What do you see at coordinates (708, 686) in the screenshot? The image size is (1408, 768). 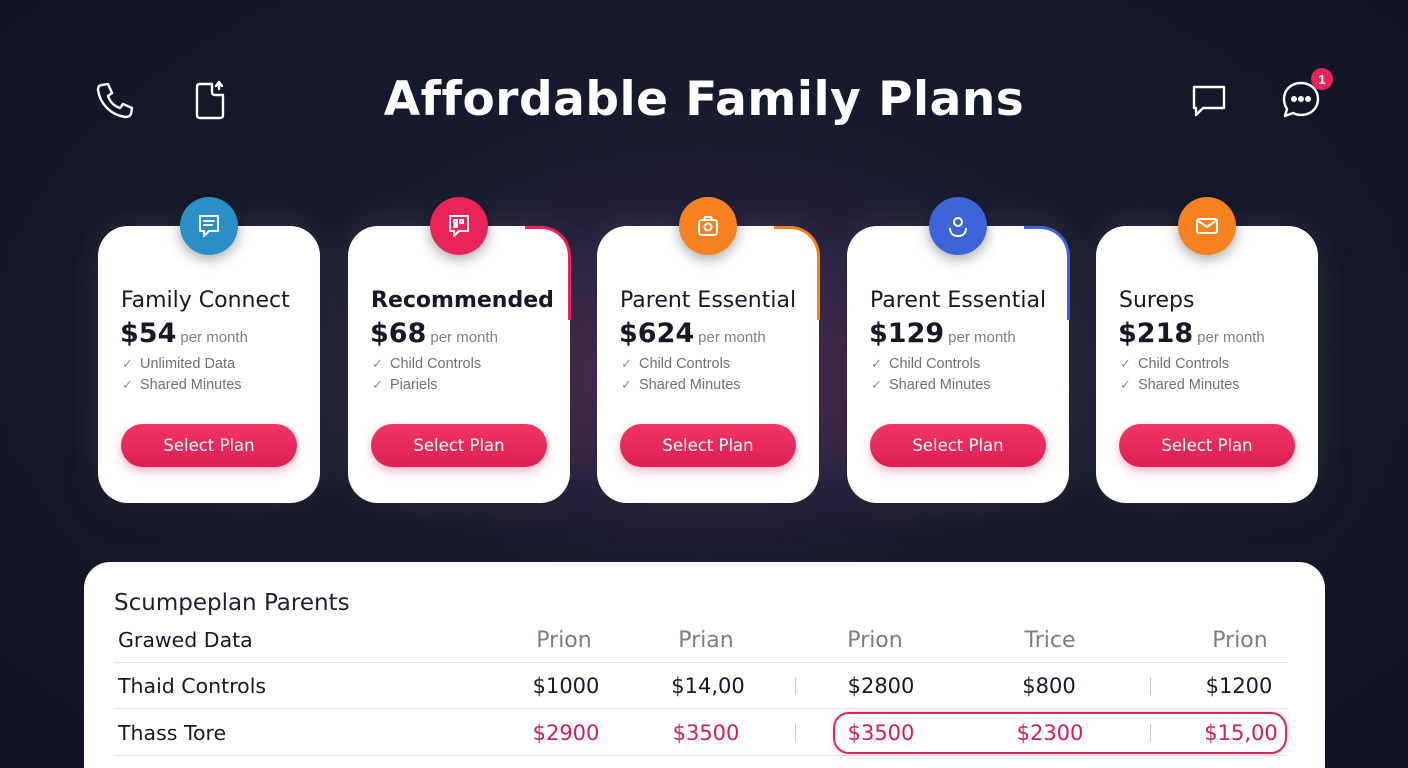 I see `table-cell: $14,00` at bounding box center [708, 686].